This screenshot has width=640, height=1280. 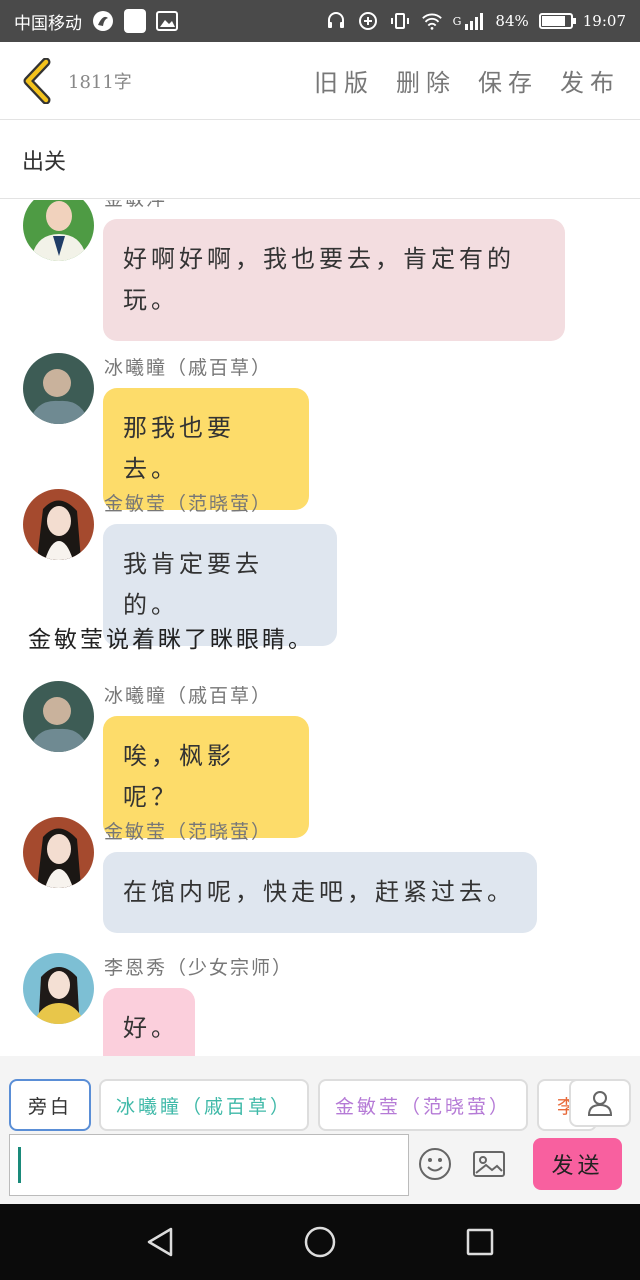 I want to click on battery-percent: 84%, so click(x=512, y=21).